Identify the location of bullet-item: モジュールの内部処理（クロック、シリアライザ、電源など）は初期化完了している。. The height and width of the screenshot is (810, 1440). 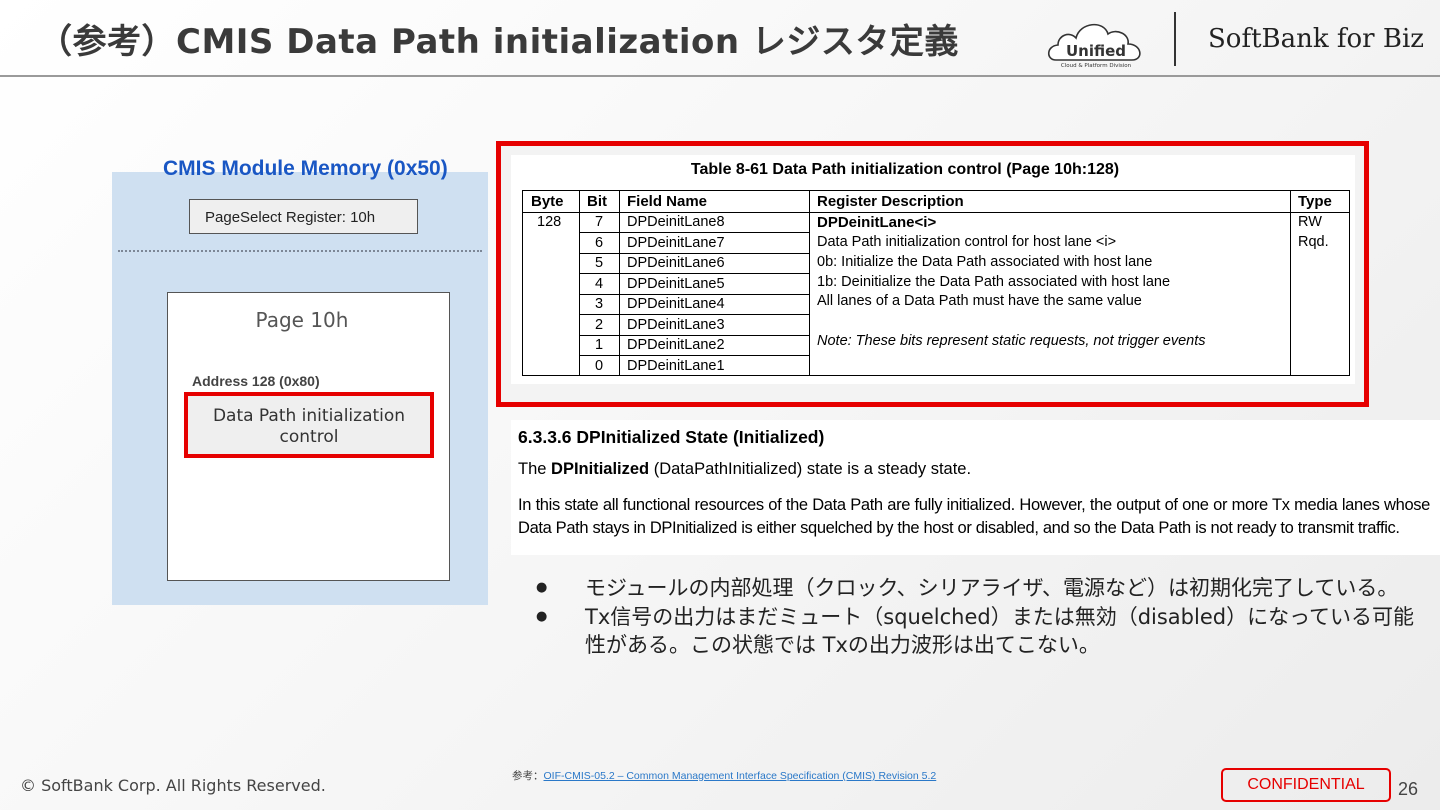
(976, 588).